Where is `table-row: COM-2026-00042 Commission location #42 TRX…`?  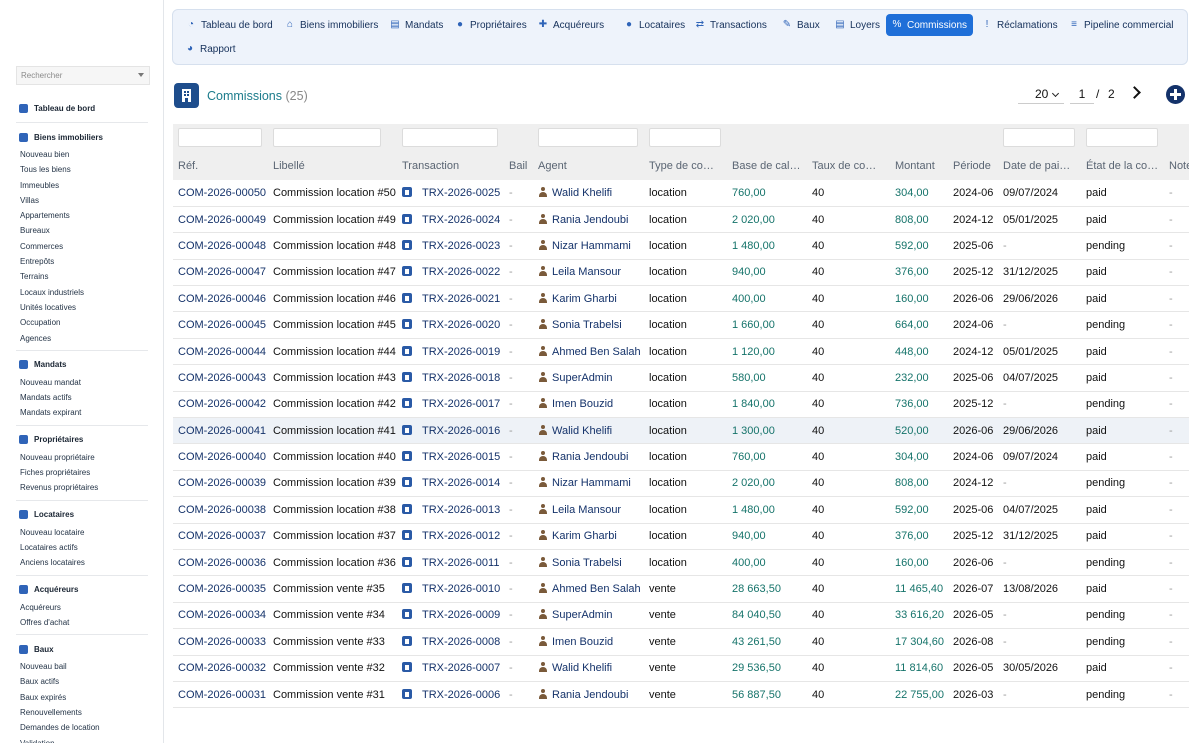
table-row: COM-2026-00042 Commission location #42 TRX… is located at coordinates (681, 405).